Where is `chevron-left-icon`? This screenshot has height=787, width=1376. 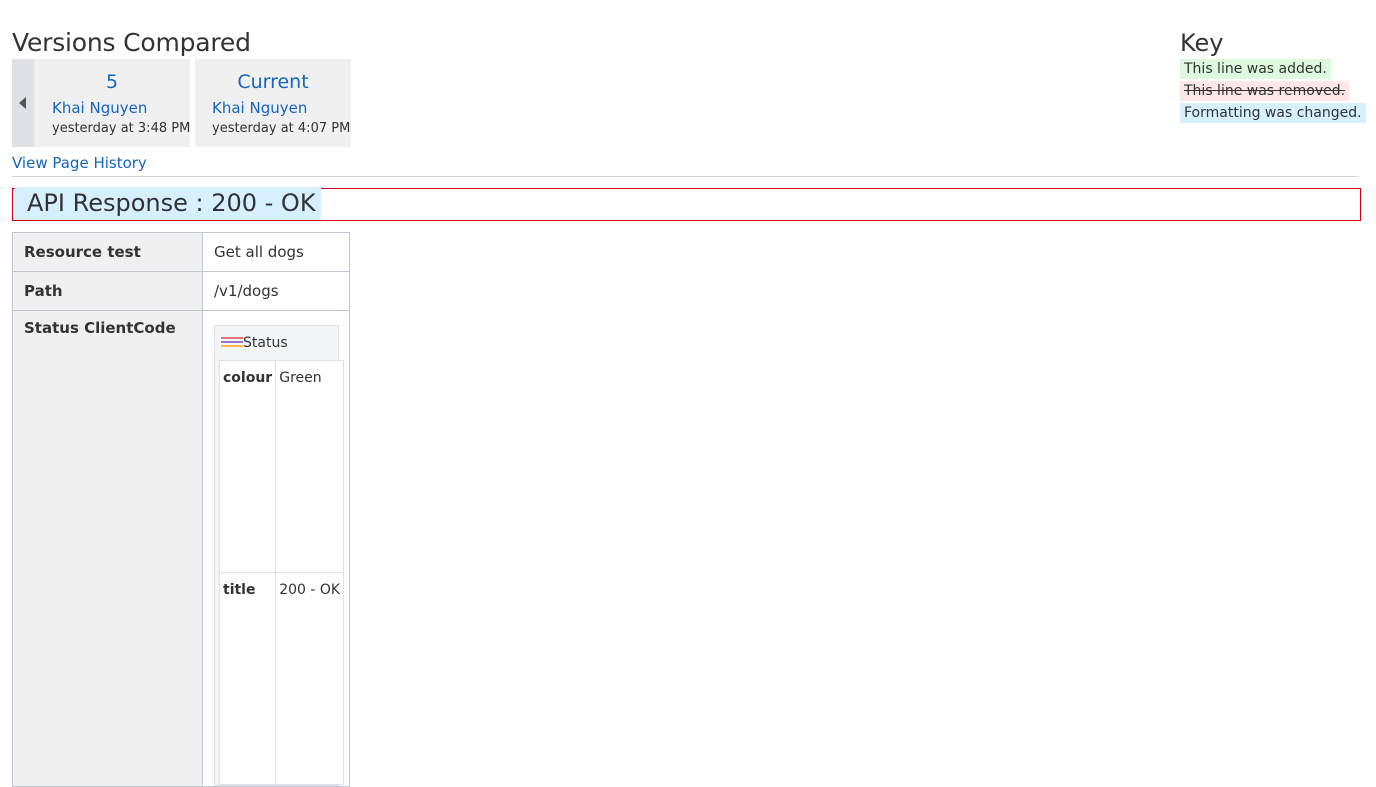
chevron-left-icon is located at coordinates (22, 103).